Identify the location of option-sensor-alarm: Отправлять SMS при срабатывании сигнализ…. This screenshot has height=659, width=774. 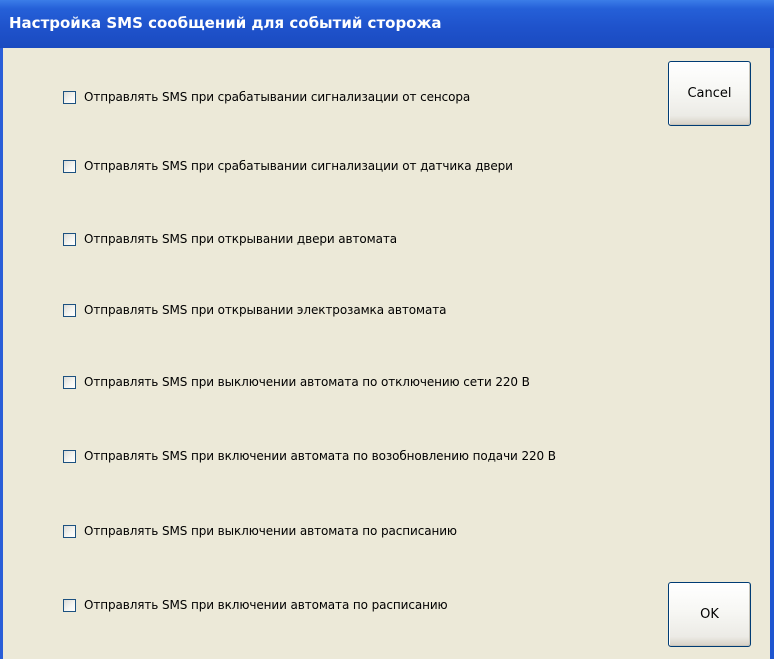
(266, 97).